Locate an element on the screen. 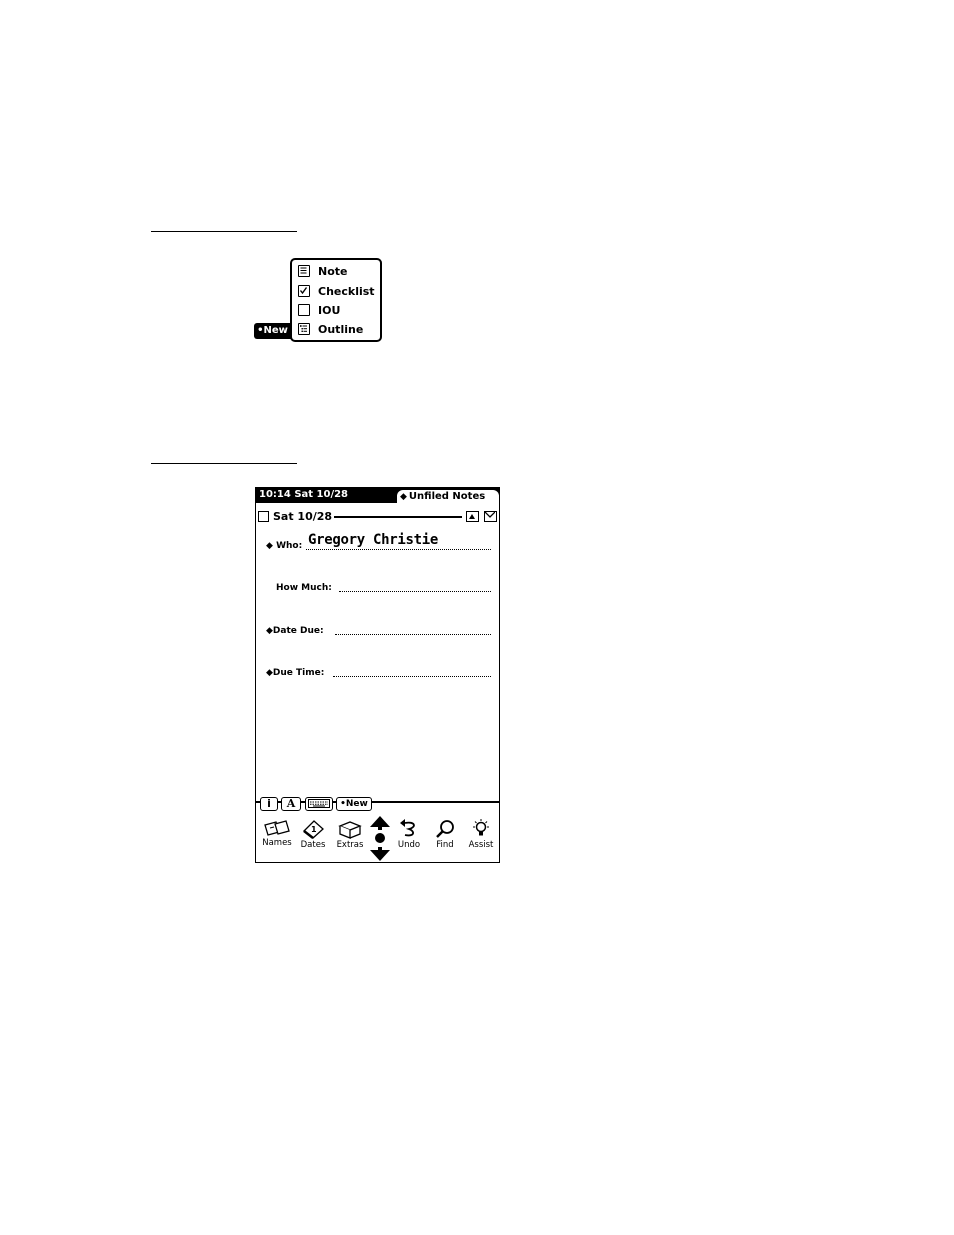 The image size is (954, 1235). undo-button: Undo is located at coordinates (409, 834).